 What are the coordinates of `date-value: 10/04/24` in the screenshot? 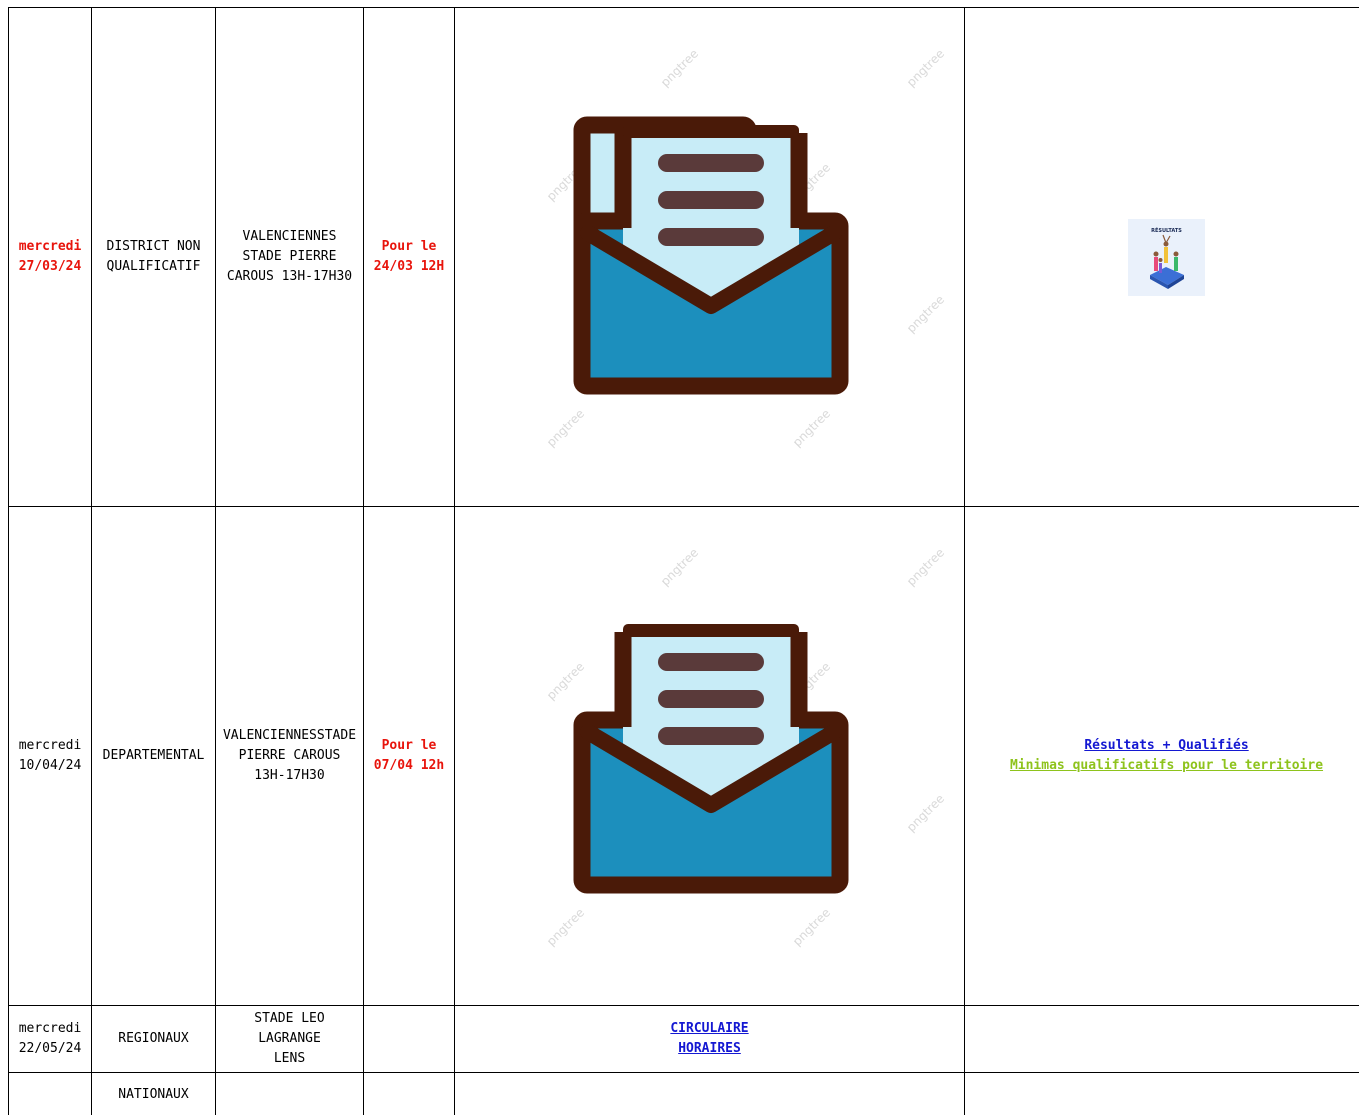 It's located at (50, 765).